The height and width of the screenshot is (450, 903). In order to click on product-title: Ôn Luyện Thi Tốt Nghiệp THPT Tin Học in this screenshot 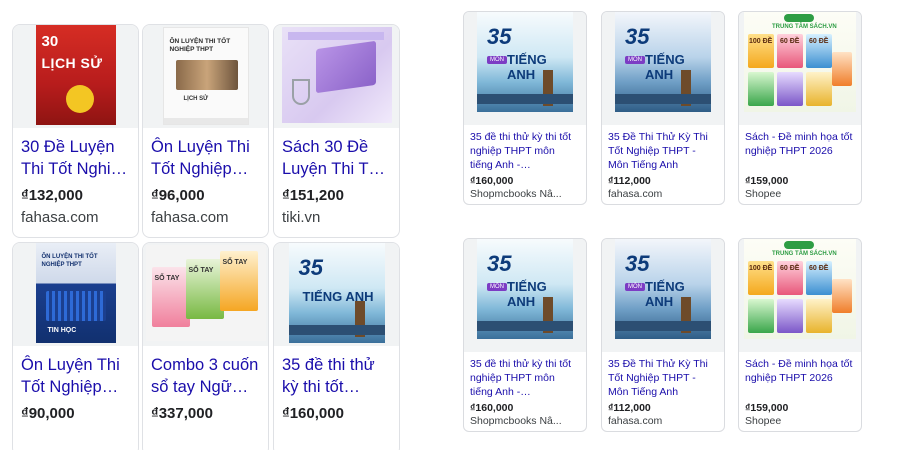, I will do `click(75, 376)`.